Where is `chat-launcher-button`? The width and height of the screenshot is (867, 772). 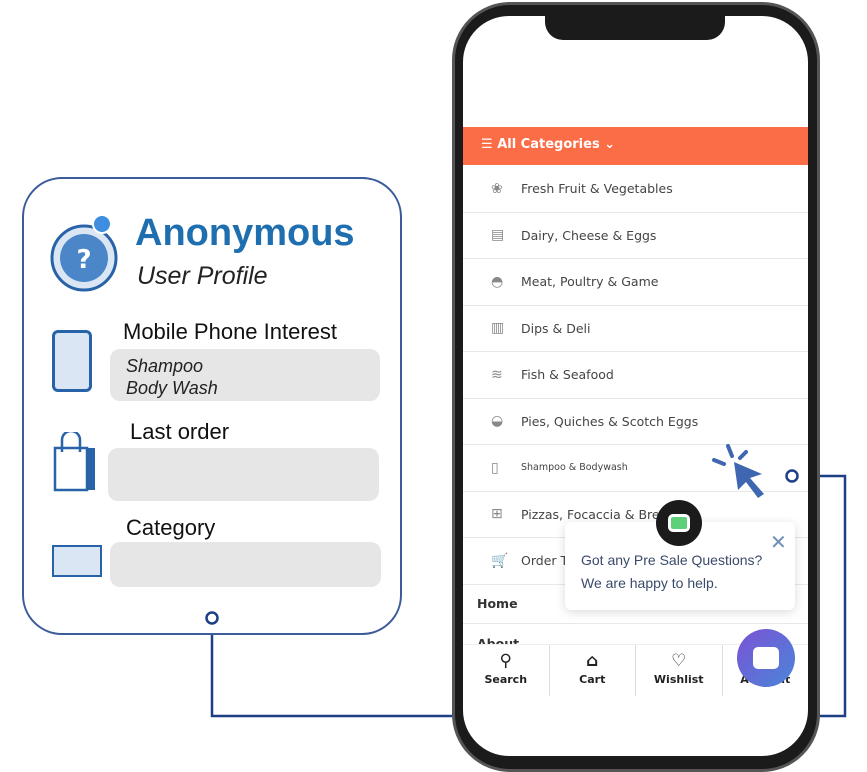 chat-launcher-button is located at coordinates (766, 658).